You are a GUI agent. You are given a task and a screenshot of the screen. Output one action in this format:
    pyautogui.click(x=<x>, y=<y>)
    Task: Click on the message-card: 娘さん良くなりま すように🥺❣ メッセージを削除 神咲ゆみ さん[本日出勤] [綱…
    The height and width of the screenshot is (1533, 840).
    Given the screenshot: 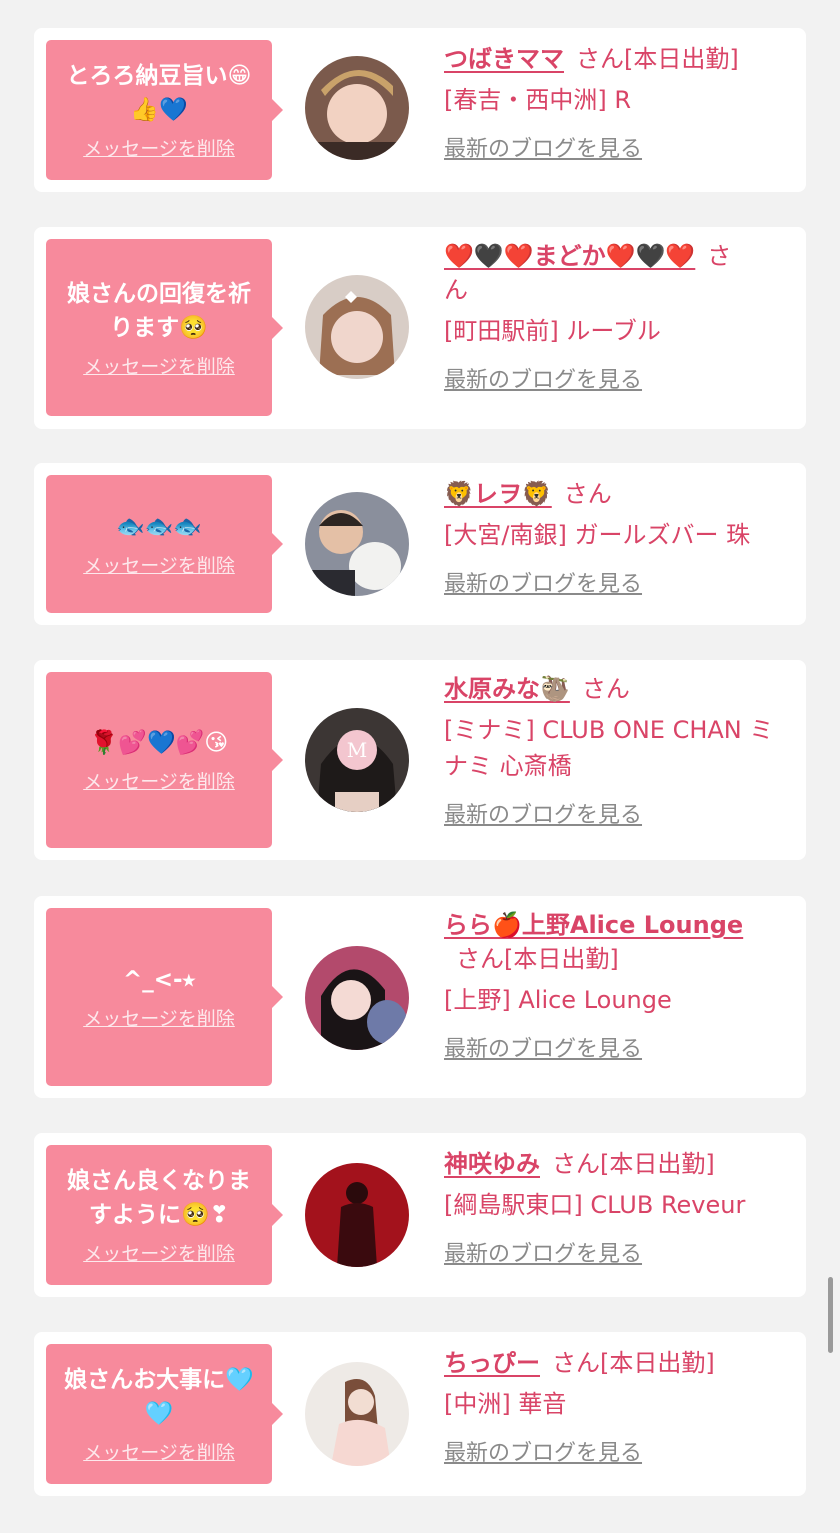 What is the action you would take?
    pyautogui.click(x=420, y=1215)
    